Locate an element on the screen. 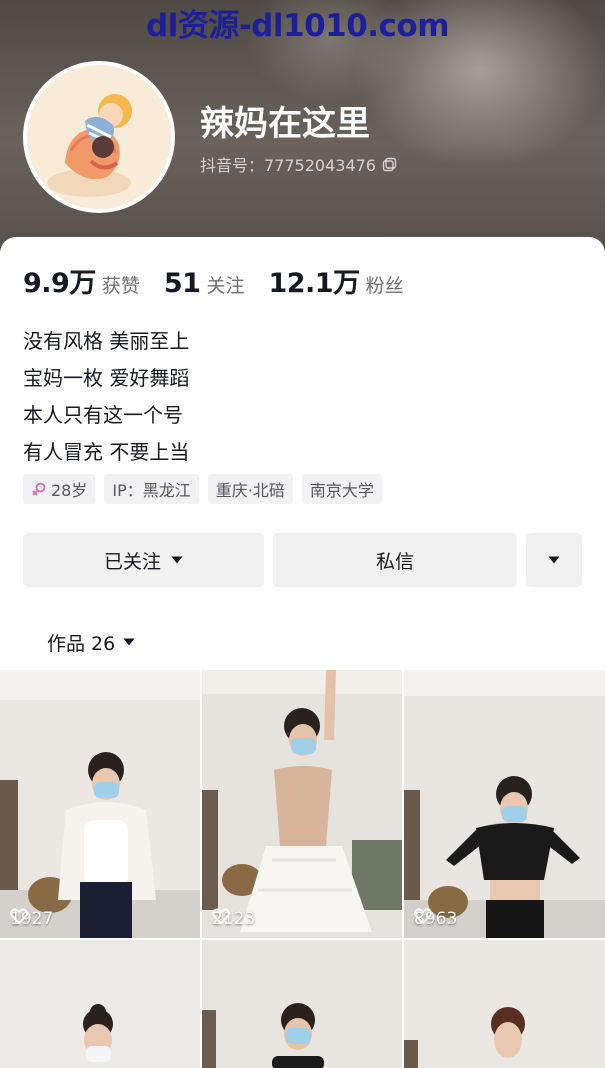 This screenshot has width=605, height=1068. following-button: 已关注 is located at coordinates (143, 560).